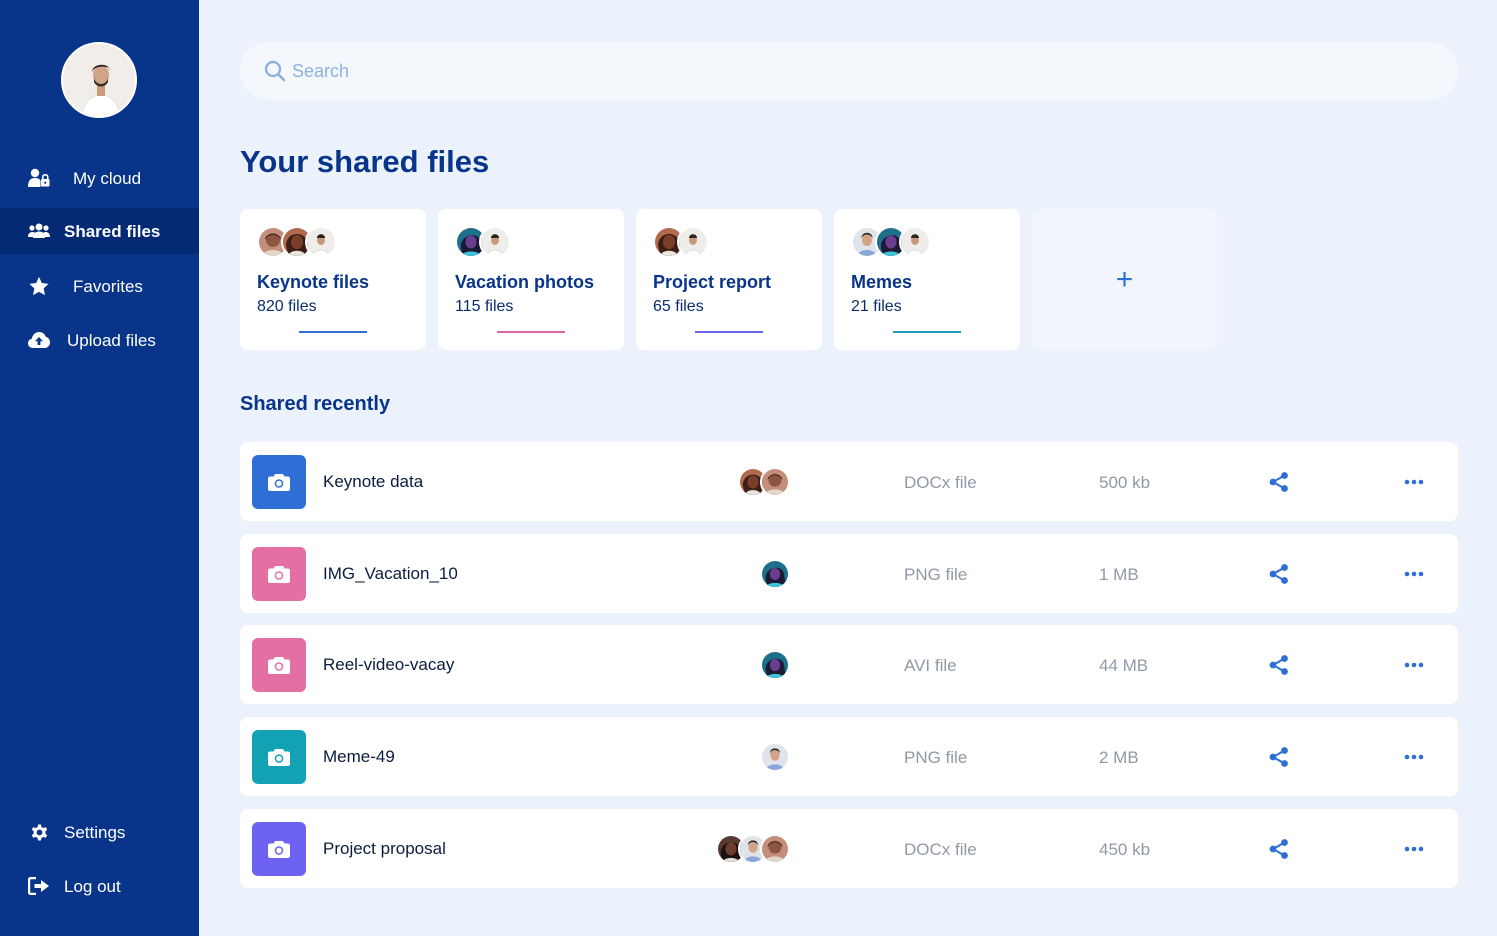 The height and width of the screenshot is (936, 1497). Describe the element at coordinates (39, 231) in the screenshot. I see `users-icon` at that location.